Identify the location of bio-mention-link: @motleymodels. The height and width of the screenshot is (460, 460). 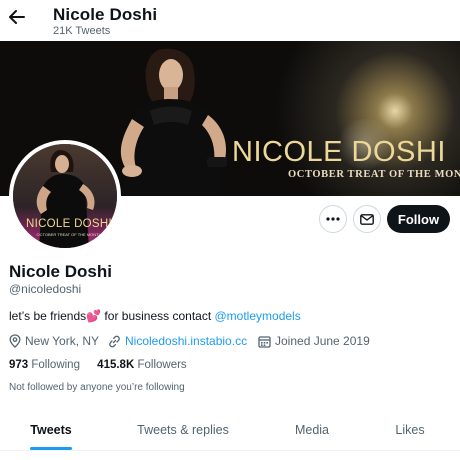
(258, 316).